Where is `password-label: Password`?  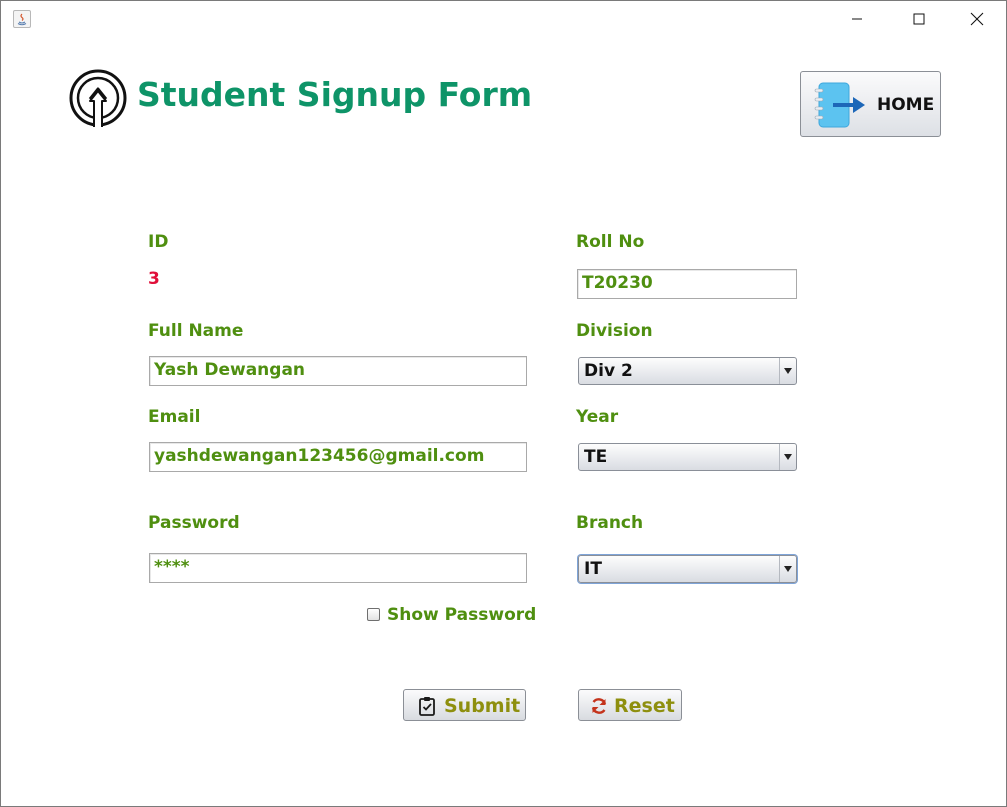
password-label: Password is located at coordinates (194, 523).